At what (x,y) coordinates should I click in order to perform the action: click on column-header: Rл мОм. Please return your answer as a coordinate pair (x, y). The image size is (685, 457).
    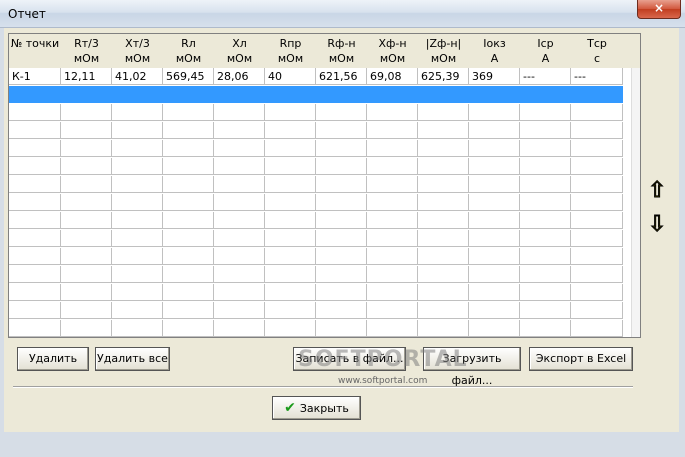
    Looking at the image, I should click on (188, 51).